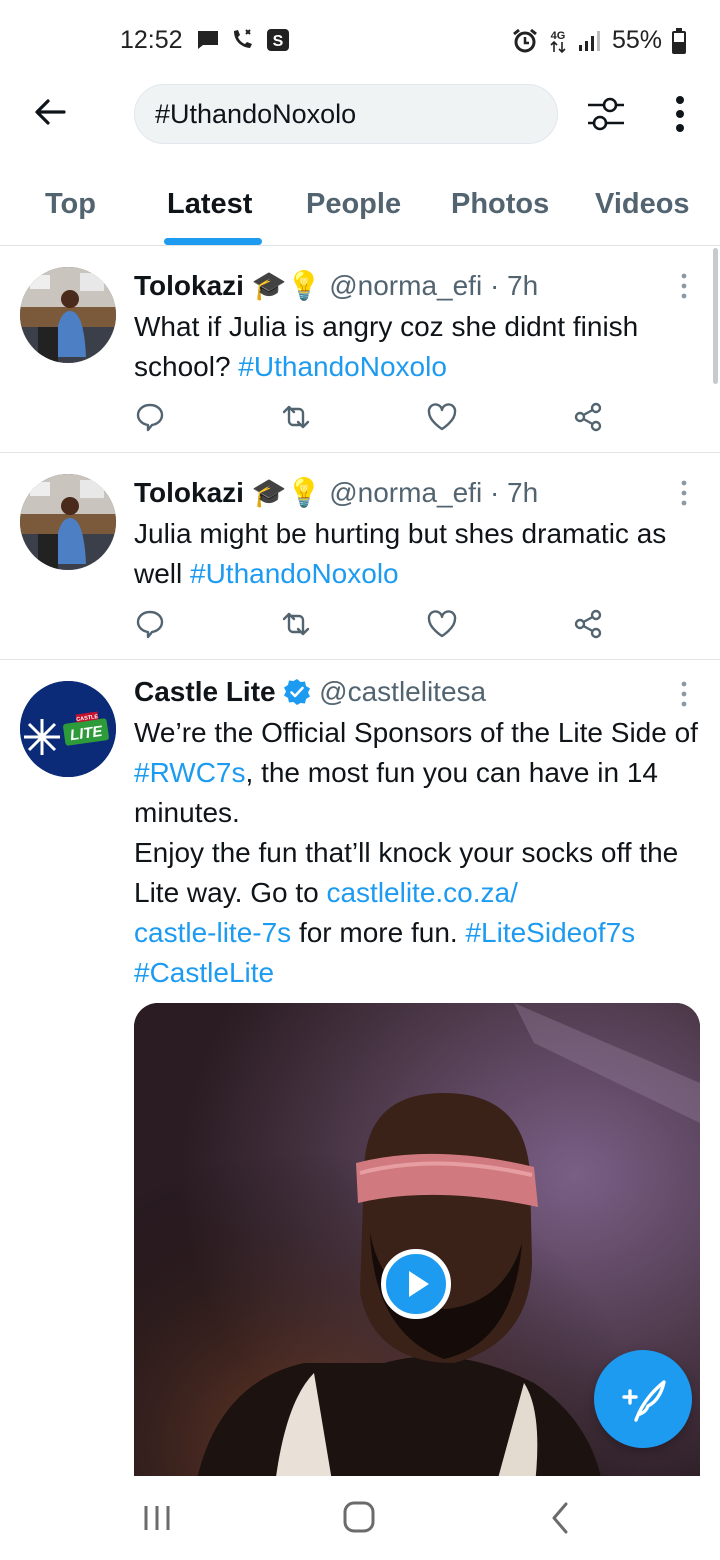 Image resolution: width=720 pixels, height=1560 pixels. What do you see at coordinates (213, 241) in the screenshot?
I see `active-tab-indicator` at bounding box center [213, 241].